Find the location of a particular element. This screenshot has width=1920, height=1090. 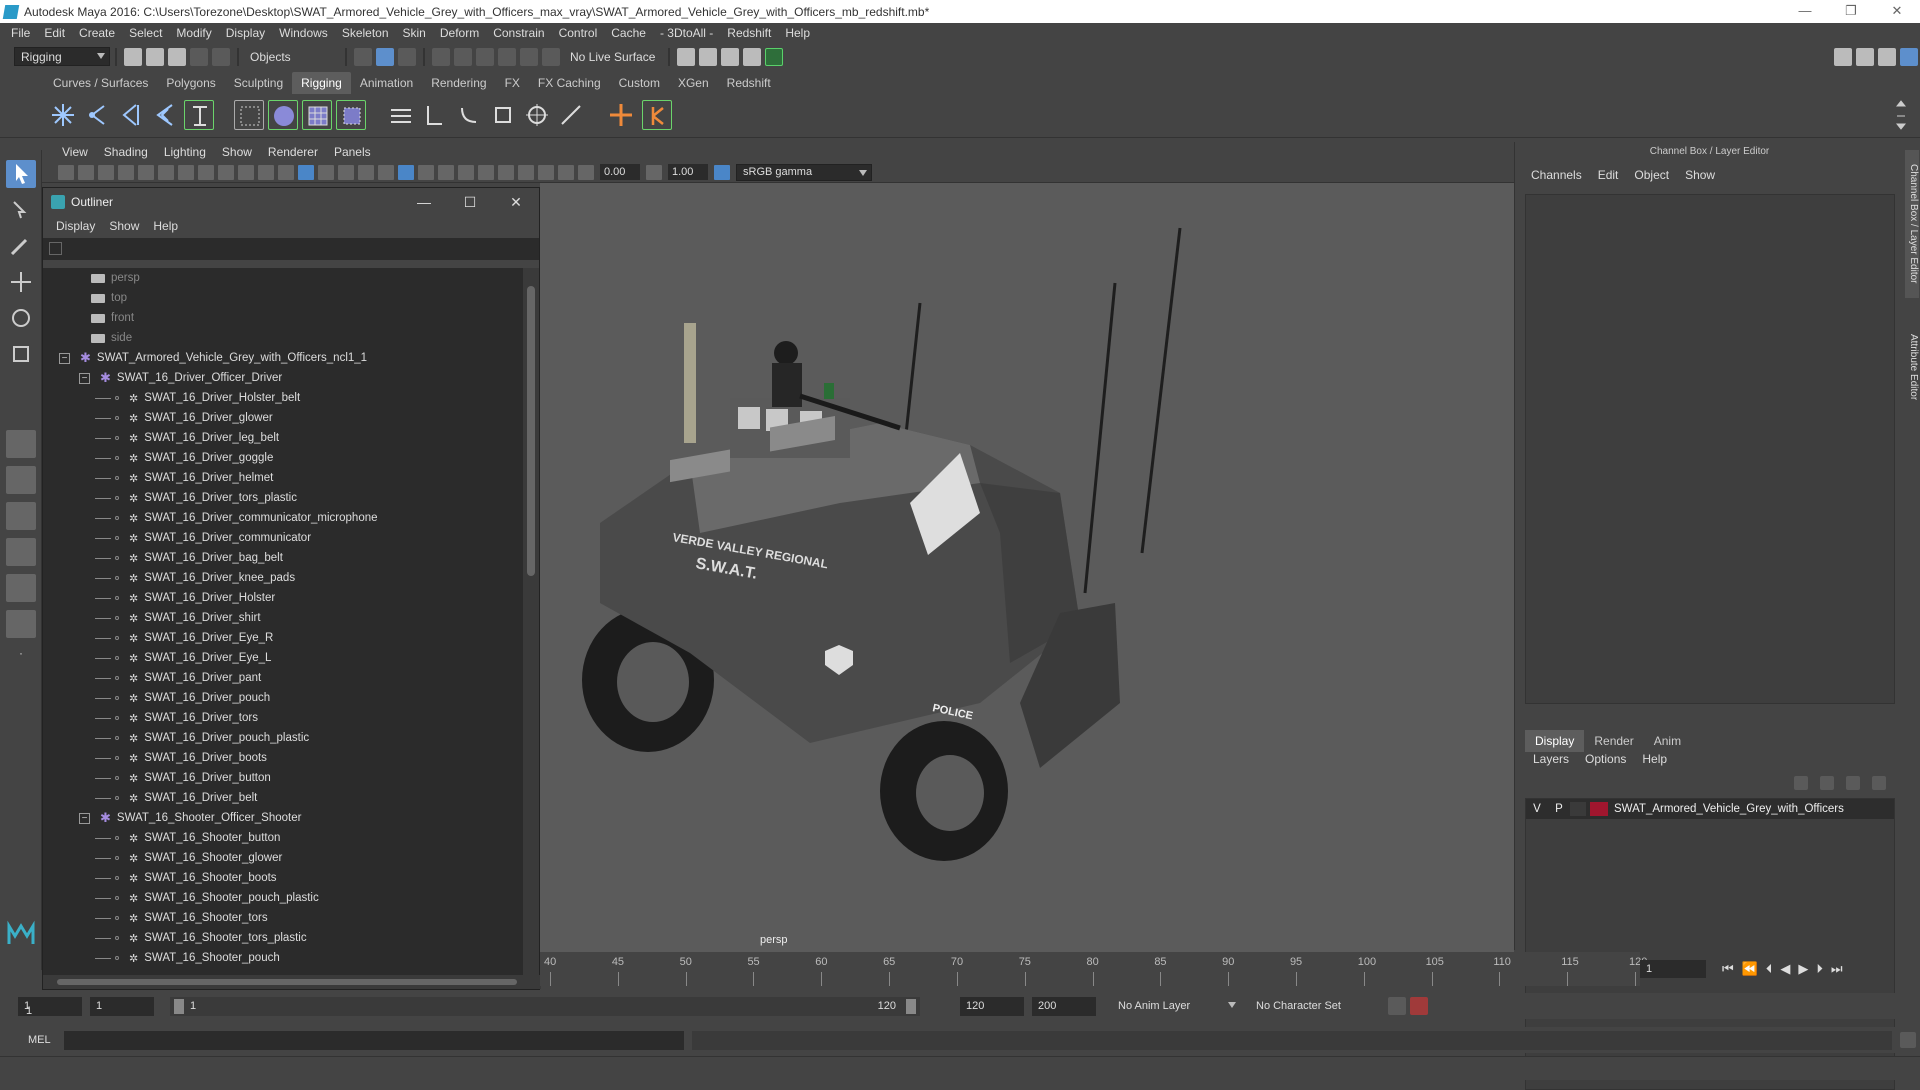

go-to-start-icon: ⏮ is located at coordinates (1728, 969).